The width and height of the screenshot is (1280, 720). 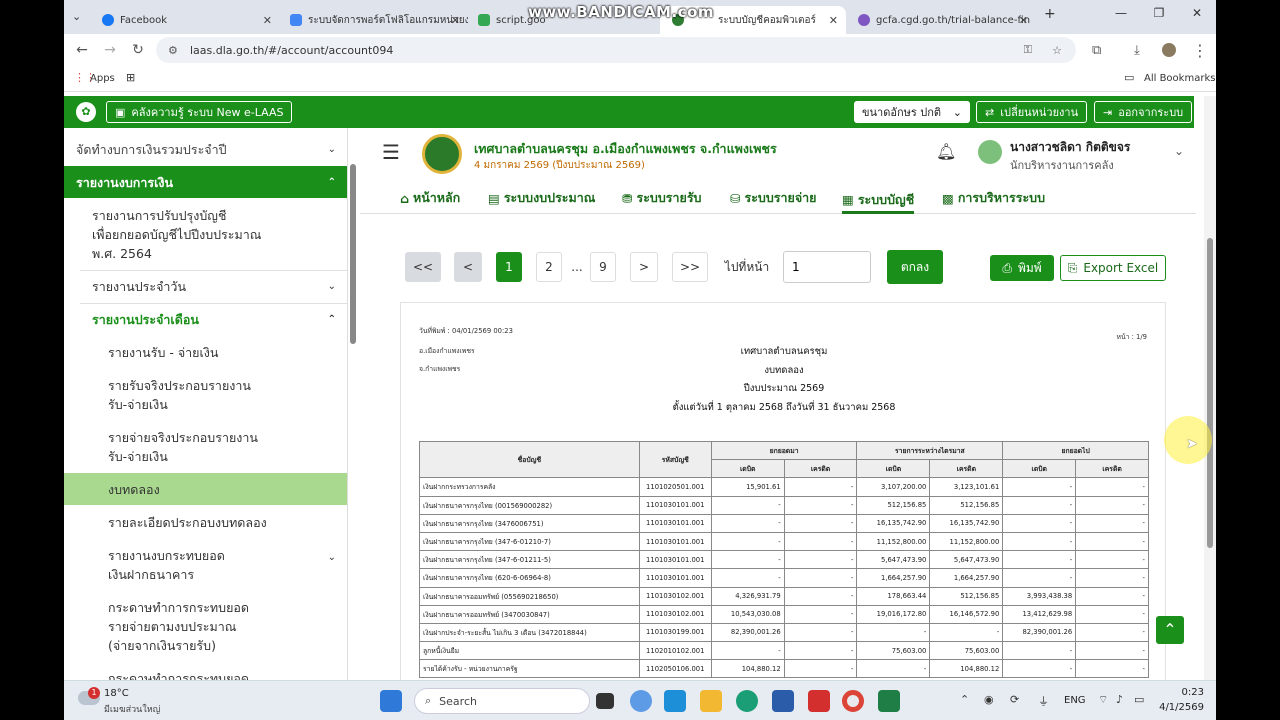 I want to click on folder-icon: ▭, so click(x=1129, y=77).